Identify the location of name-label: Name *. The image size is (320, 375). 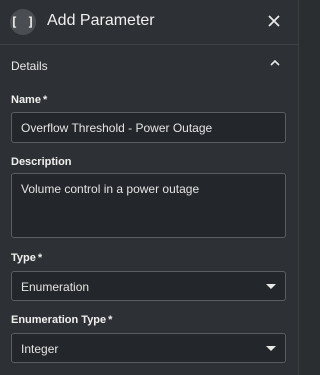
(29, 100).